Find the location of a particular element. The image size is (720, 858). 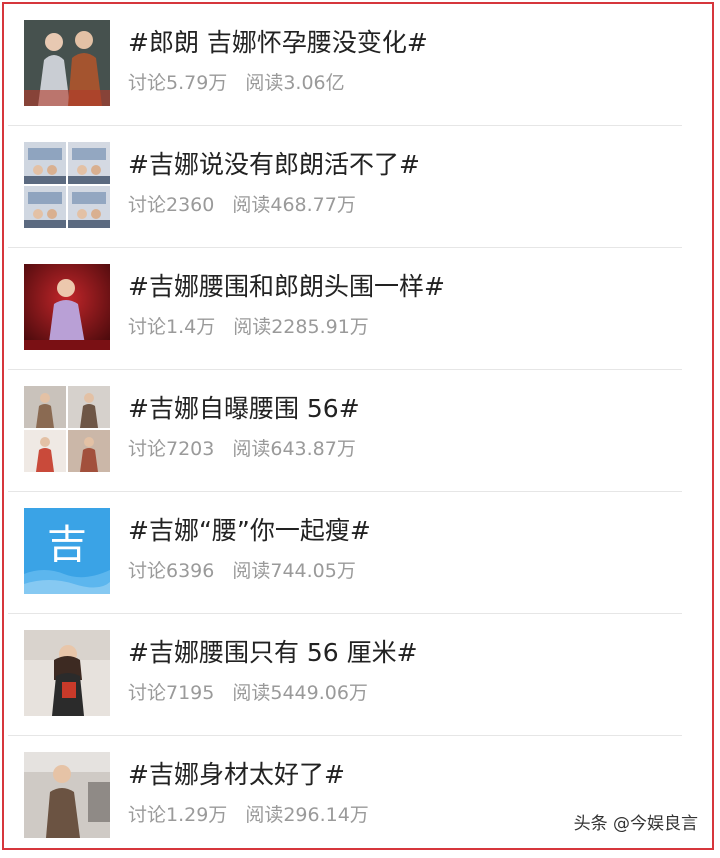

read-count: 阅读3.06亿 is located at coordinates (295, 83).